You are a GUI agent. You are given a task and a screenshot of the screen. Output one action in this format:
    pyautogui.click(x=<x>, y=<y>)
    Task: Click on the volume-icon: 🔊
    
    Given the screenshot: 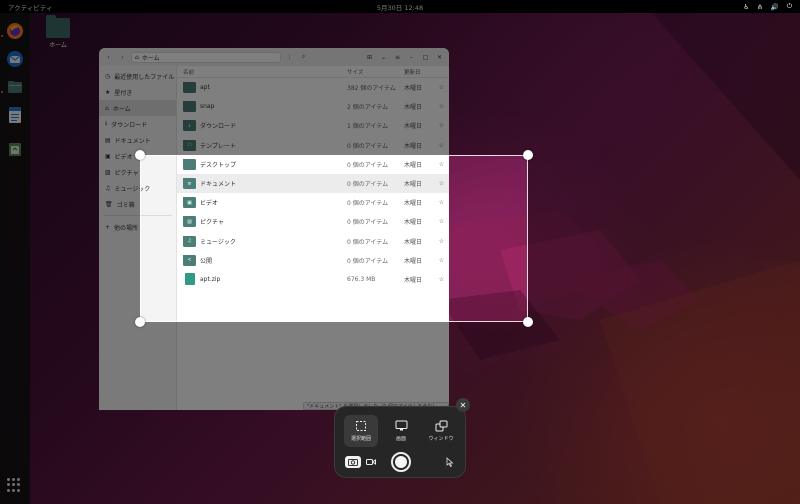 What is the action you would take?
    pyautogui.click(x=775, y=7)
    